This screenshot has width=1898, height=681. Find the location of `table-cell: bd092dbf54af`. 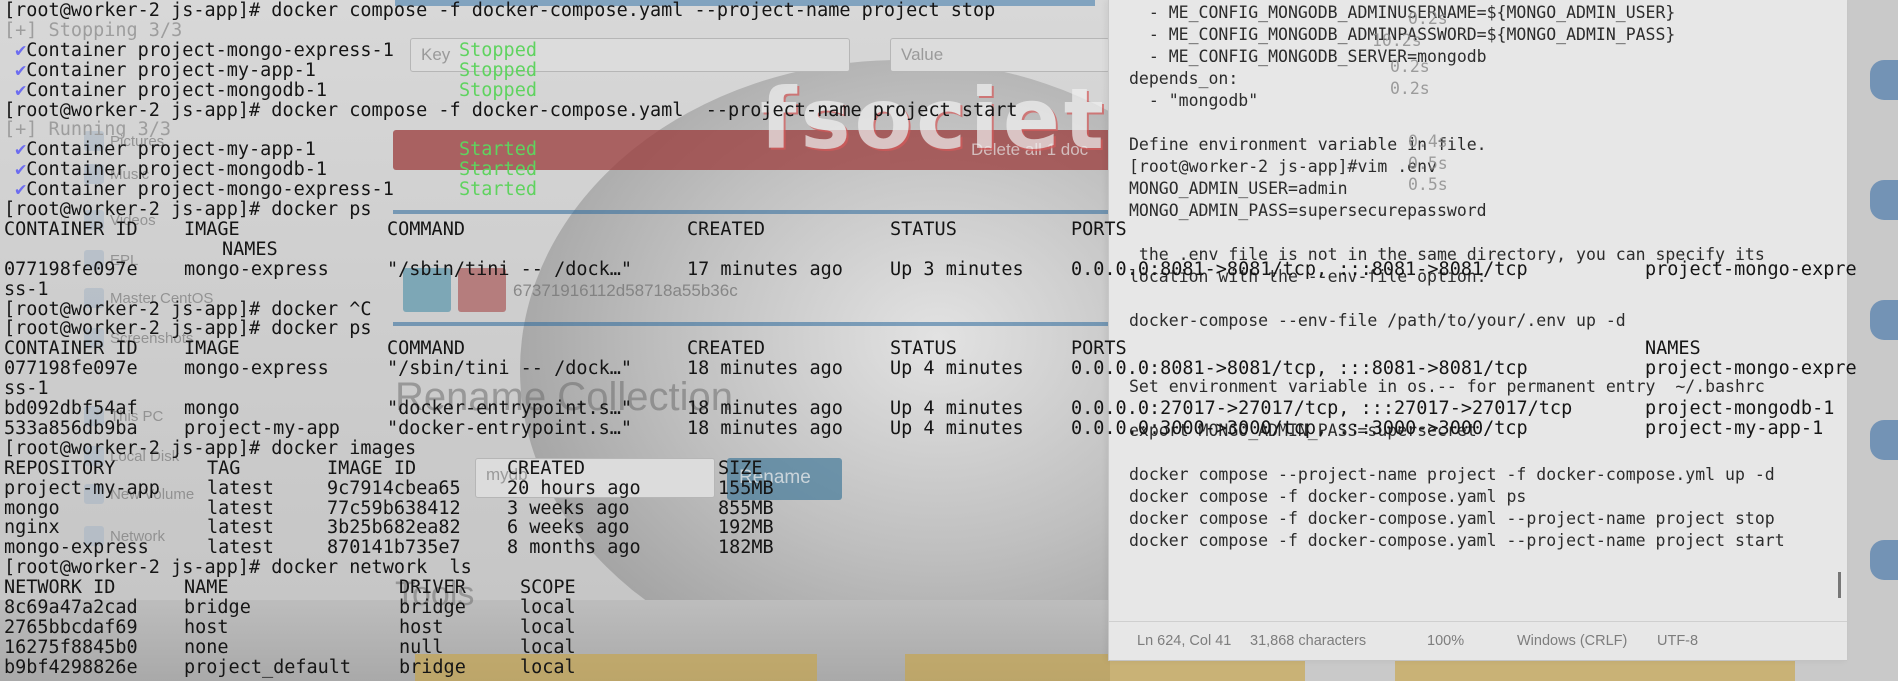

table-cell: bd092dbf54af is located at coordinates (71, 408).